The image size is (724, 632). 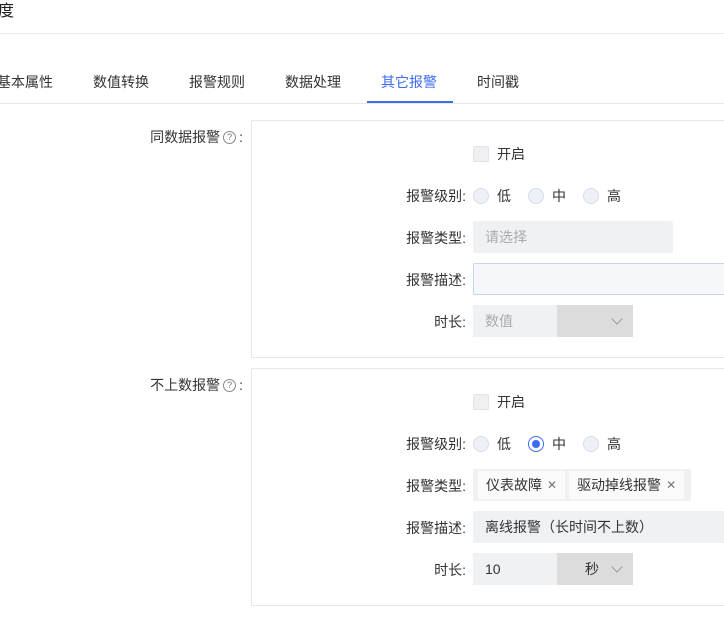 I want to click on no-upload-alarm-label: 不上数报警 ? :, so click(x=196, y=385).